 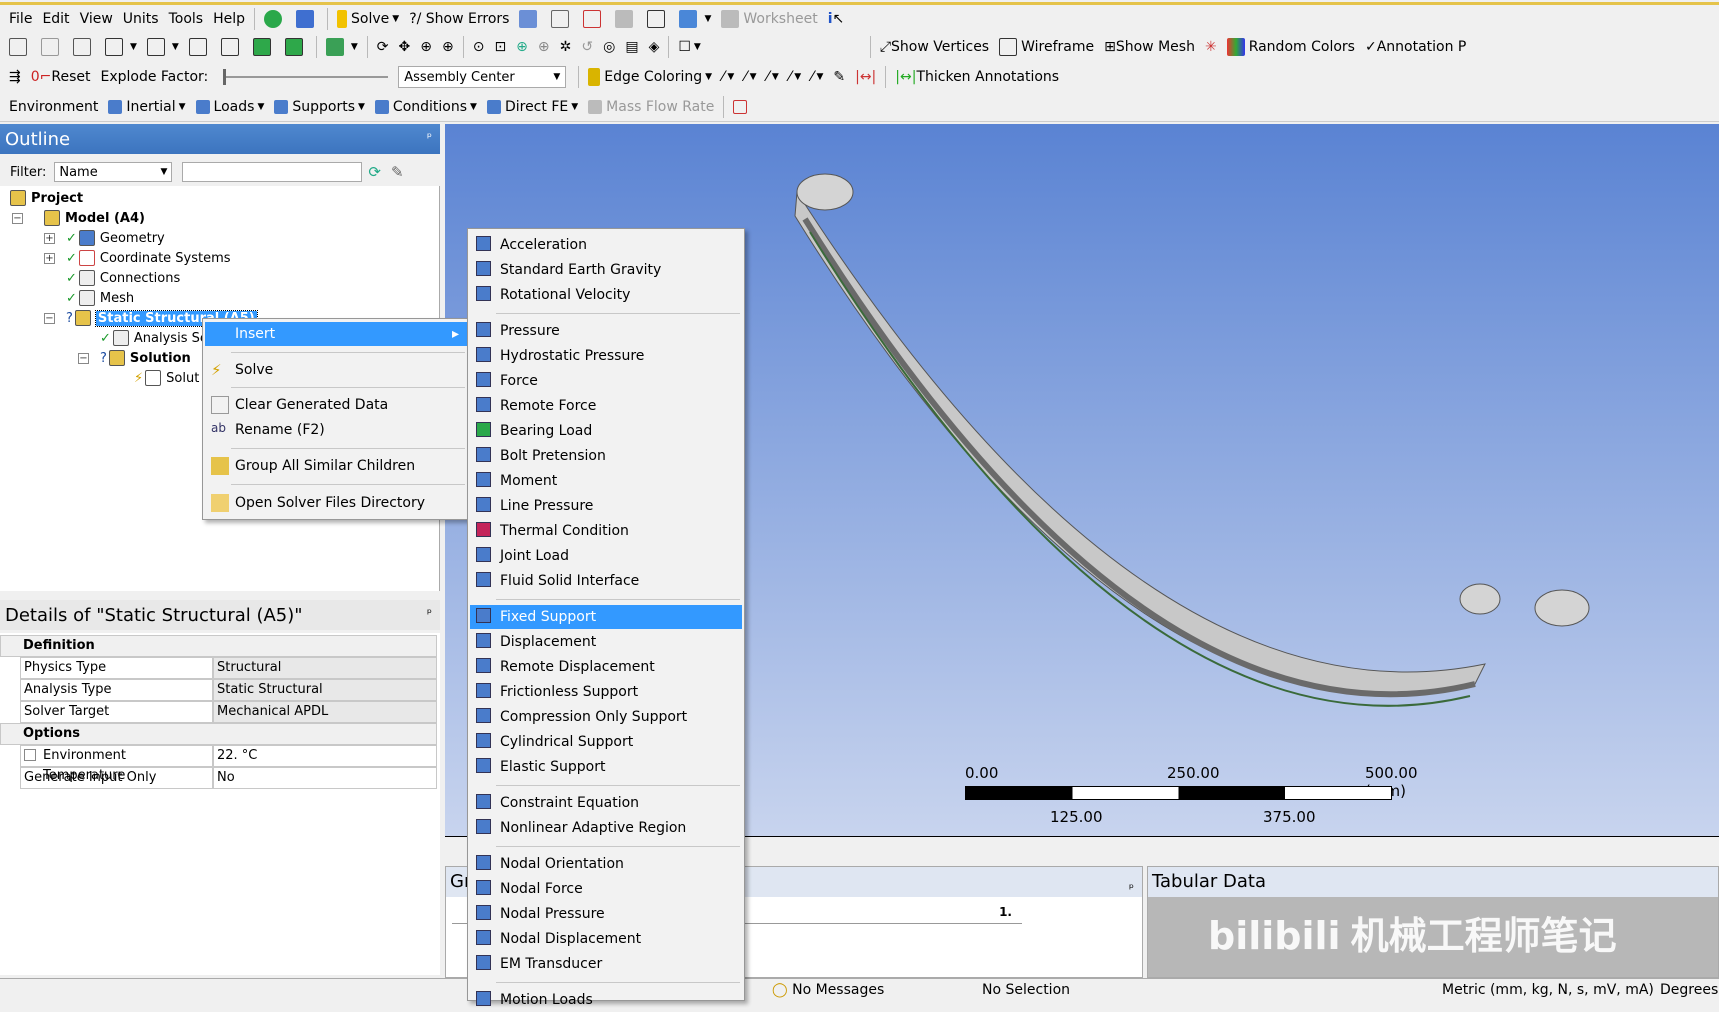 I want to click on check-icon, so click(x=275, y=19).